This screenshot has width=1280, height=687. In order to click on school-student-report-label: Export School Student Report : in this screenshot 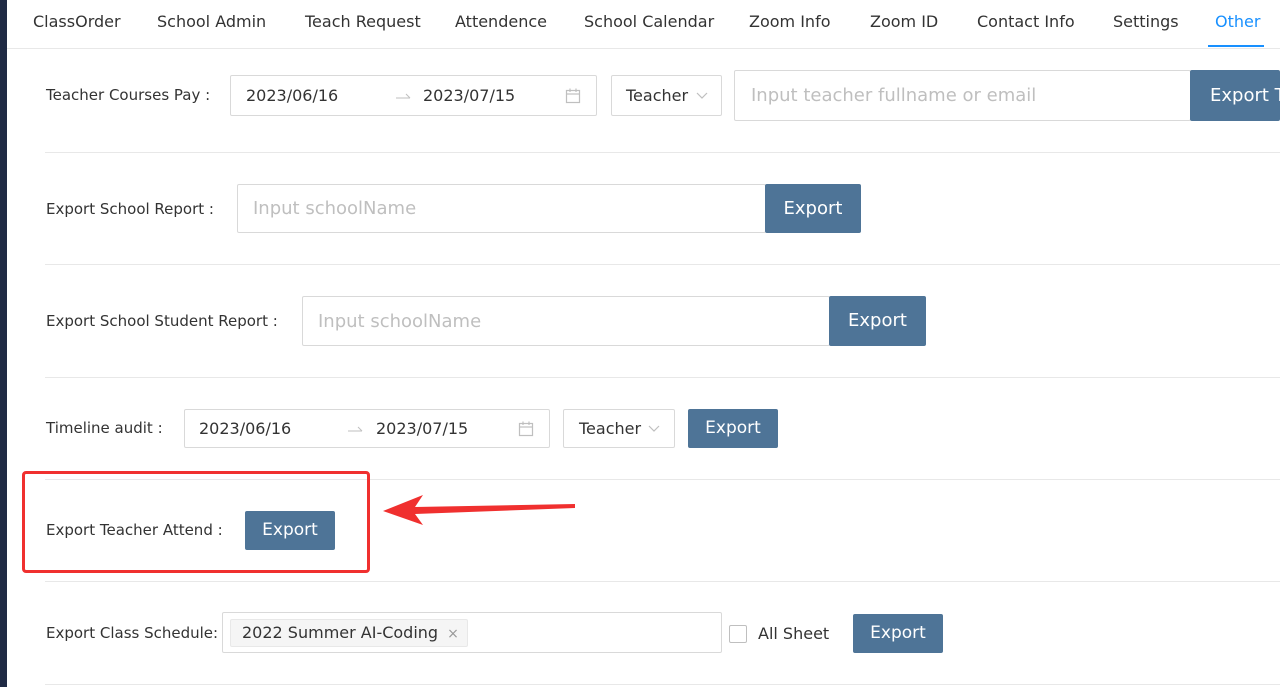, I will do `click(162, 321)`.